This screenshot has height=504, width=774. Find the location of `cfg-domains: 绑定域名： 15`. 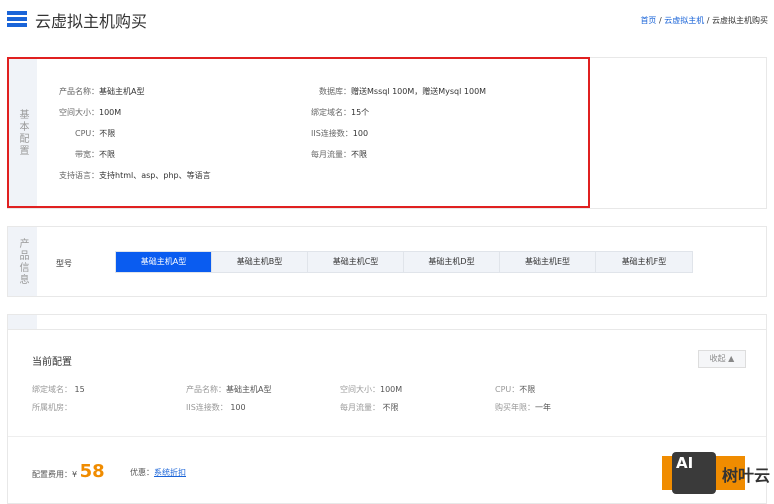

cfg-domains: 绑定域名： 15 is located at coordinates (58, 389).